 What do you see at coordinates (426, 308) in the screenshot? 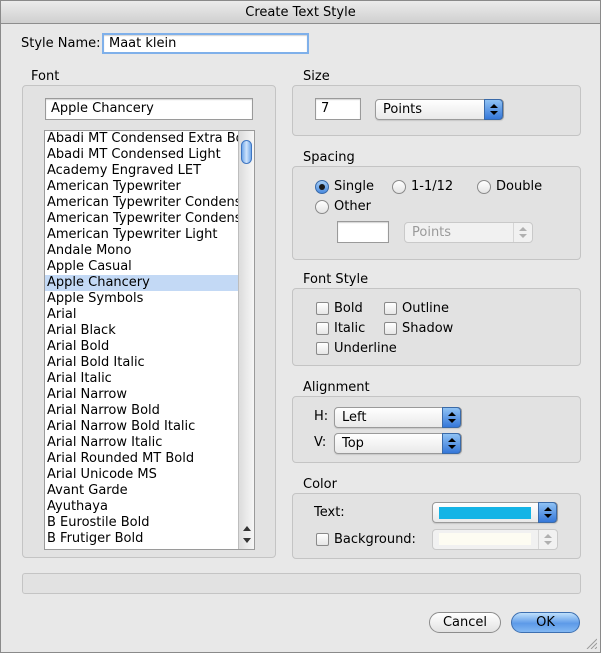
I see `outline-label: Outline` at bounding box center [426, 308].